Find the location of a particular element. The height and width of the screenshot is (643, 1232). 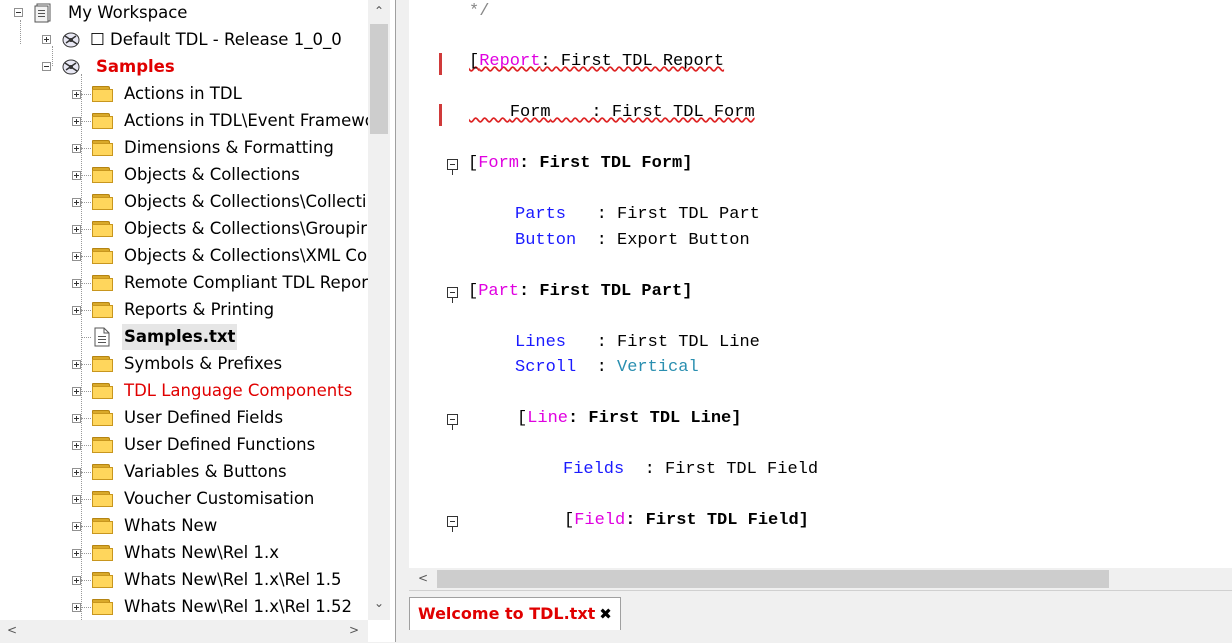

tree-folder-item: Voucher Customisation is located at coordinates (220, 499).